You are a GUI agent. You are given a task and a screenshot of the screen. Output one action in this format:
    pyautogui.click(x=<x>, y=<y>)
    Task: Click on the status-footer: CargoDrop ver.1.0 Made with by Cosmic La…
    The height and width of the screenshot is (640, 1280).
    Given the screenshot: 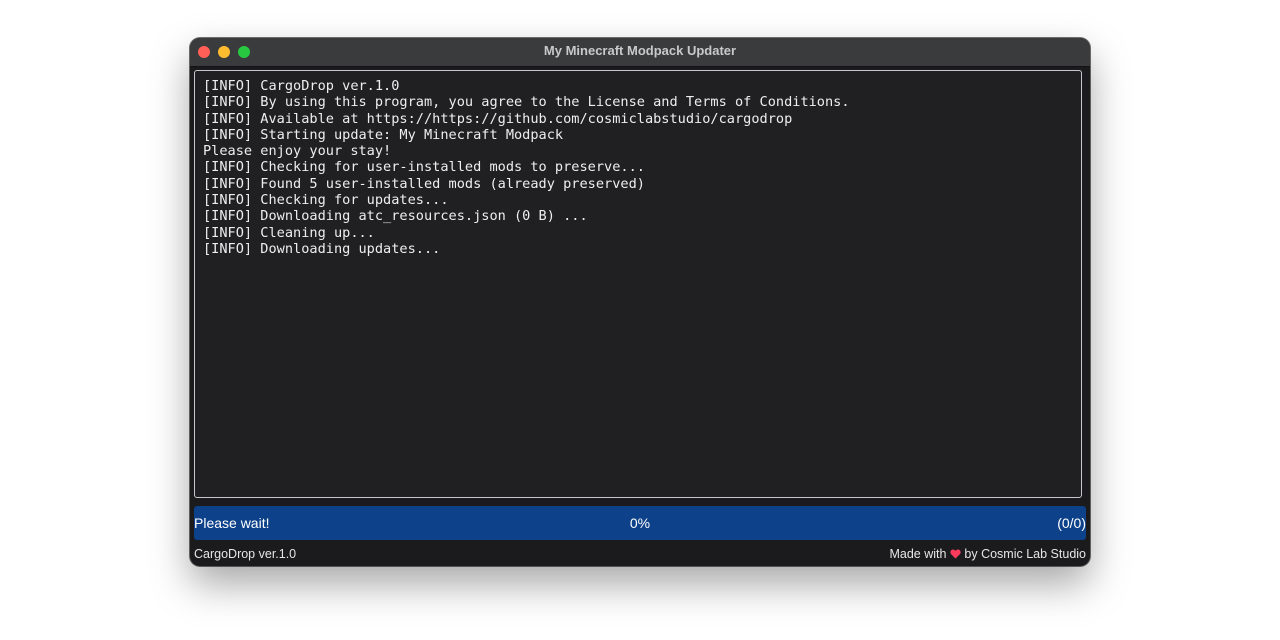 What is the action you would take?
    pyautogui.click(x=640, y=554)
    